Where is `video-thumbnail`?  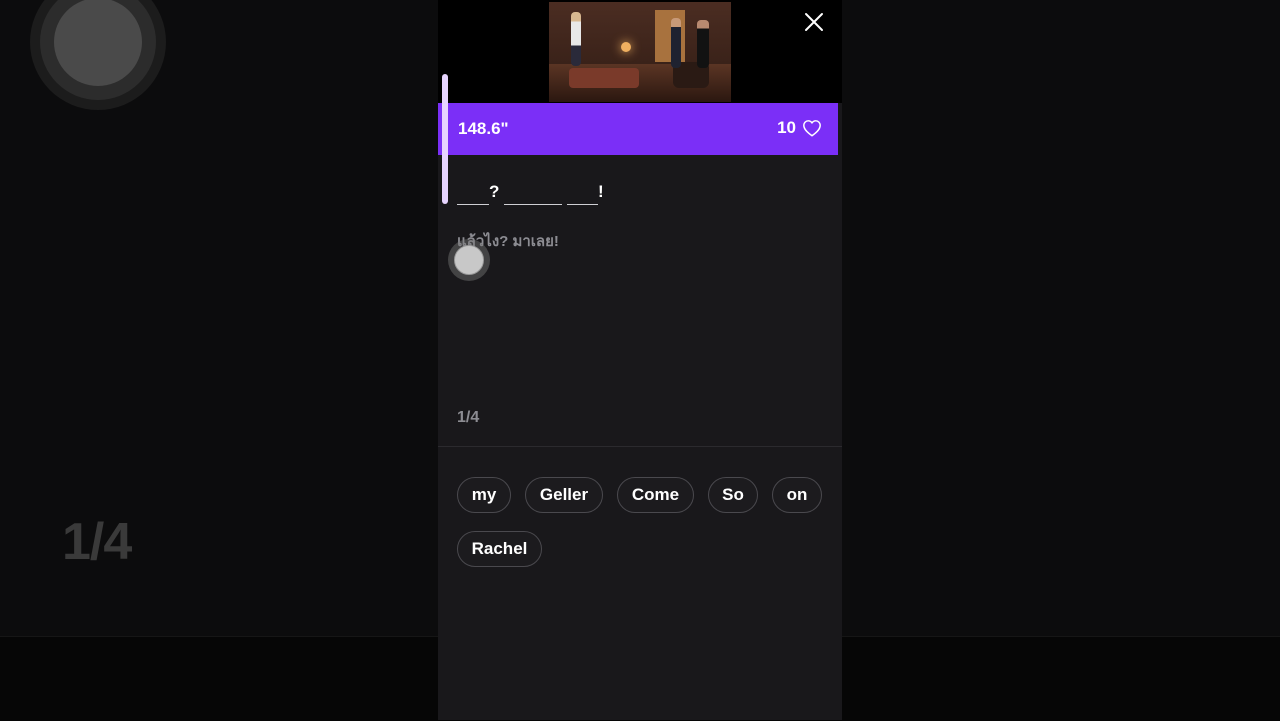
video-thumbnail is located at coordinates (640, 52).